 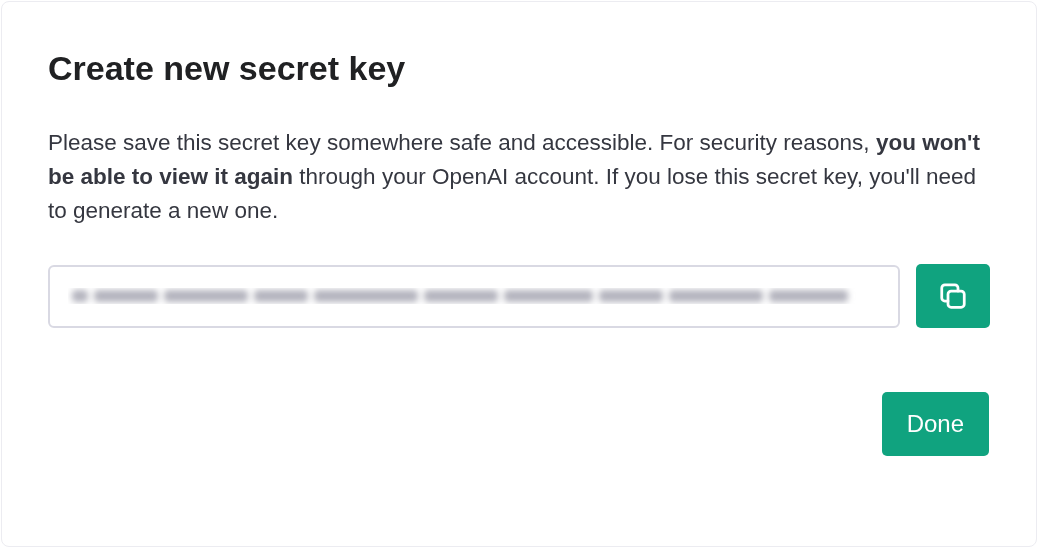 What do you see at coordinates (474, 296) in the screenshot?
I see `key-field` at bounding box center [474, 296].